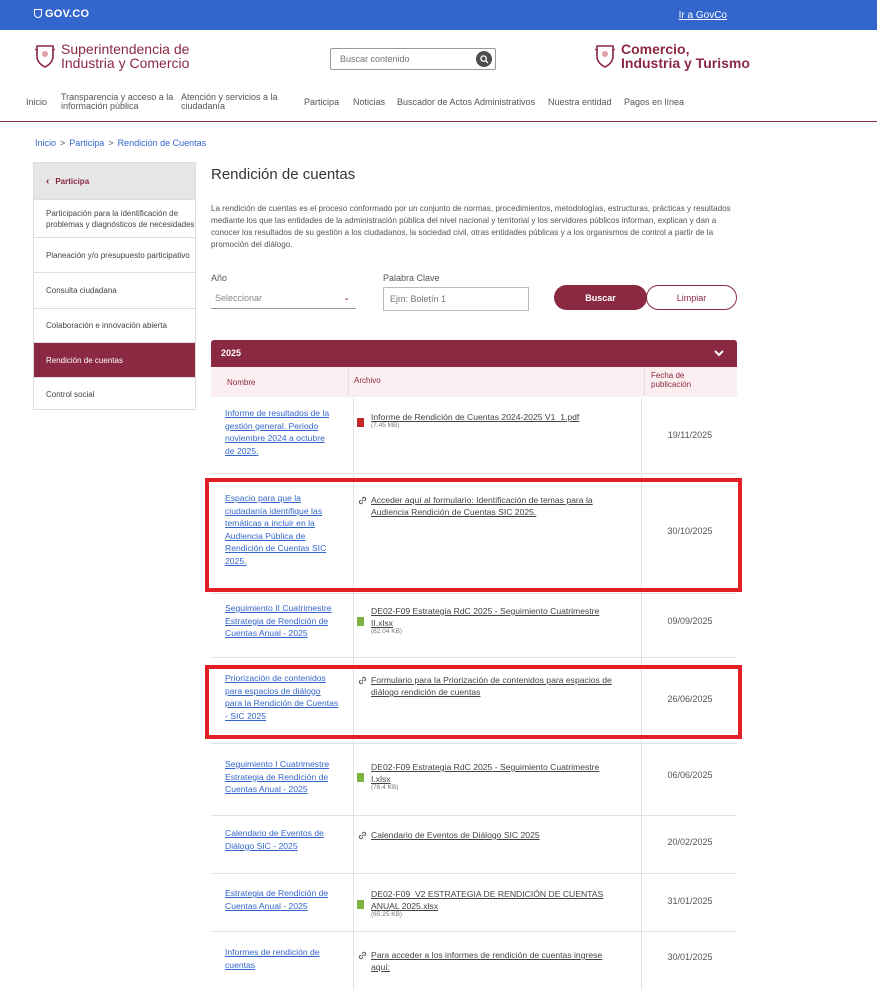  I want to click on nav-item-nuestra-entidad: Nuestra entidad, so click(580, 102).